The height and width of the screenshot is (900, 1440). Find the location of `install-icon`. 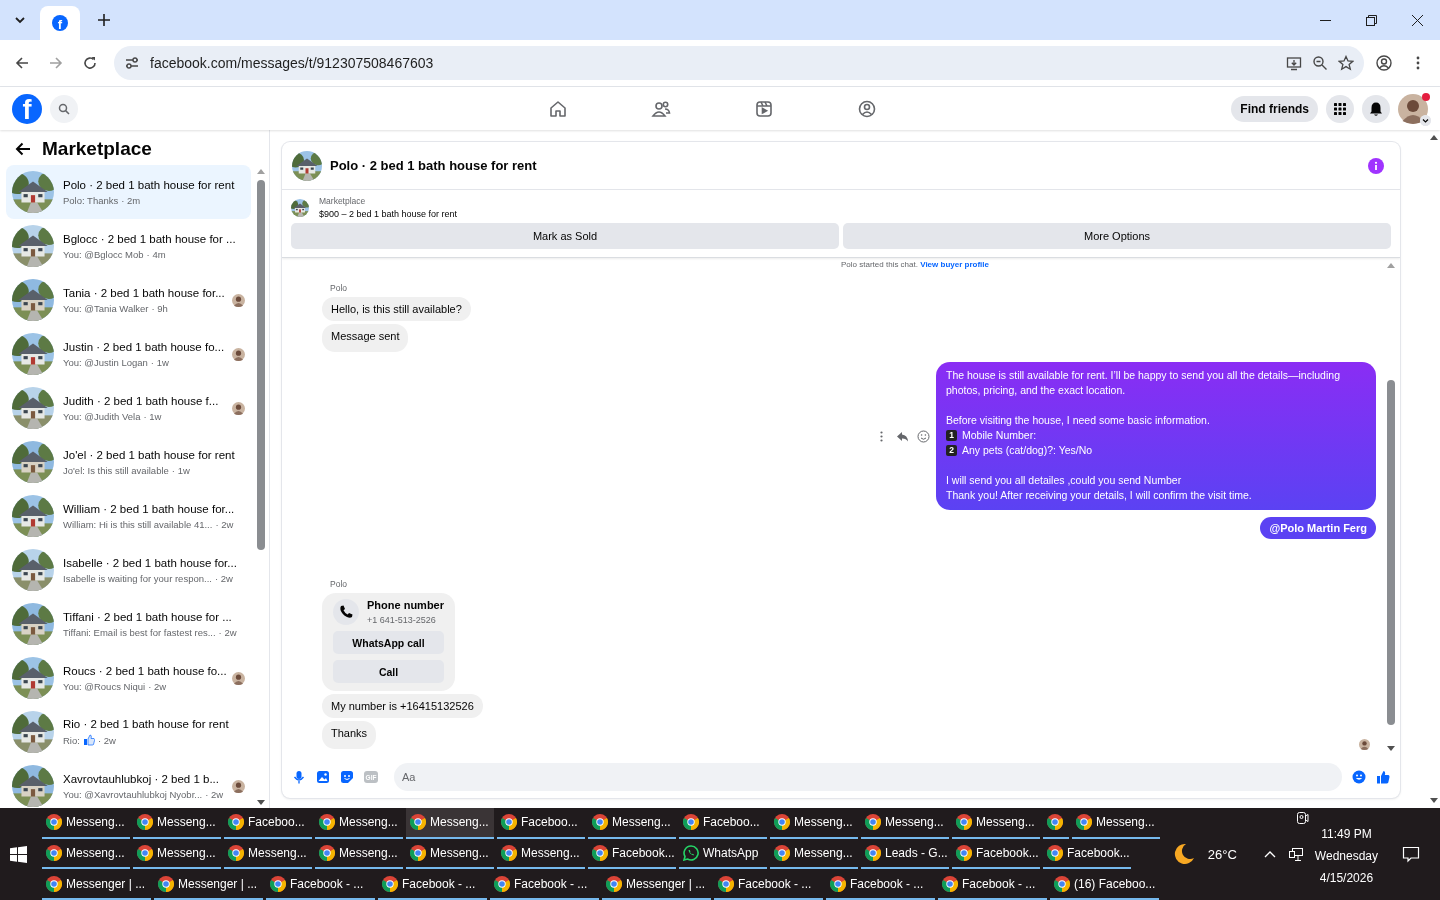

install-icon is located at coordinates (1294, 63).